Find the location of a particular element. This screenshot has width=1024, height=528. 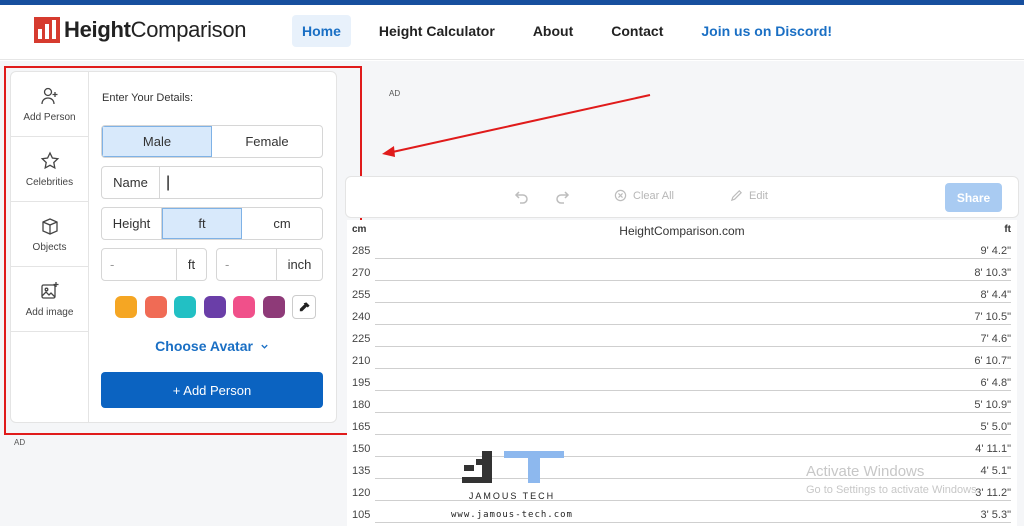

height-unit-ft: ft is located at coordinates (202, 223).